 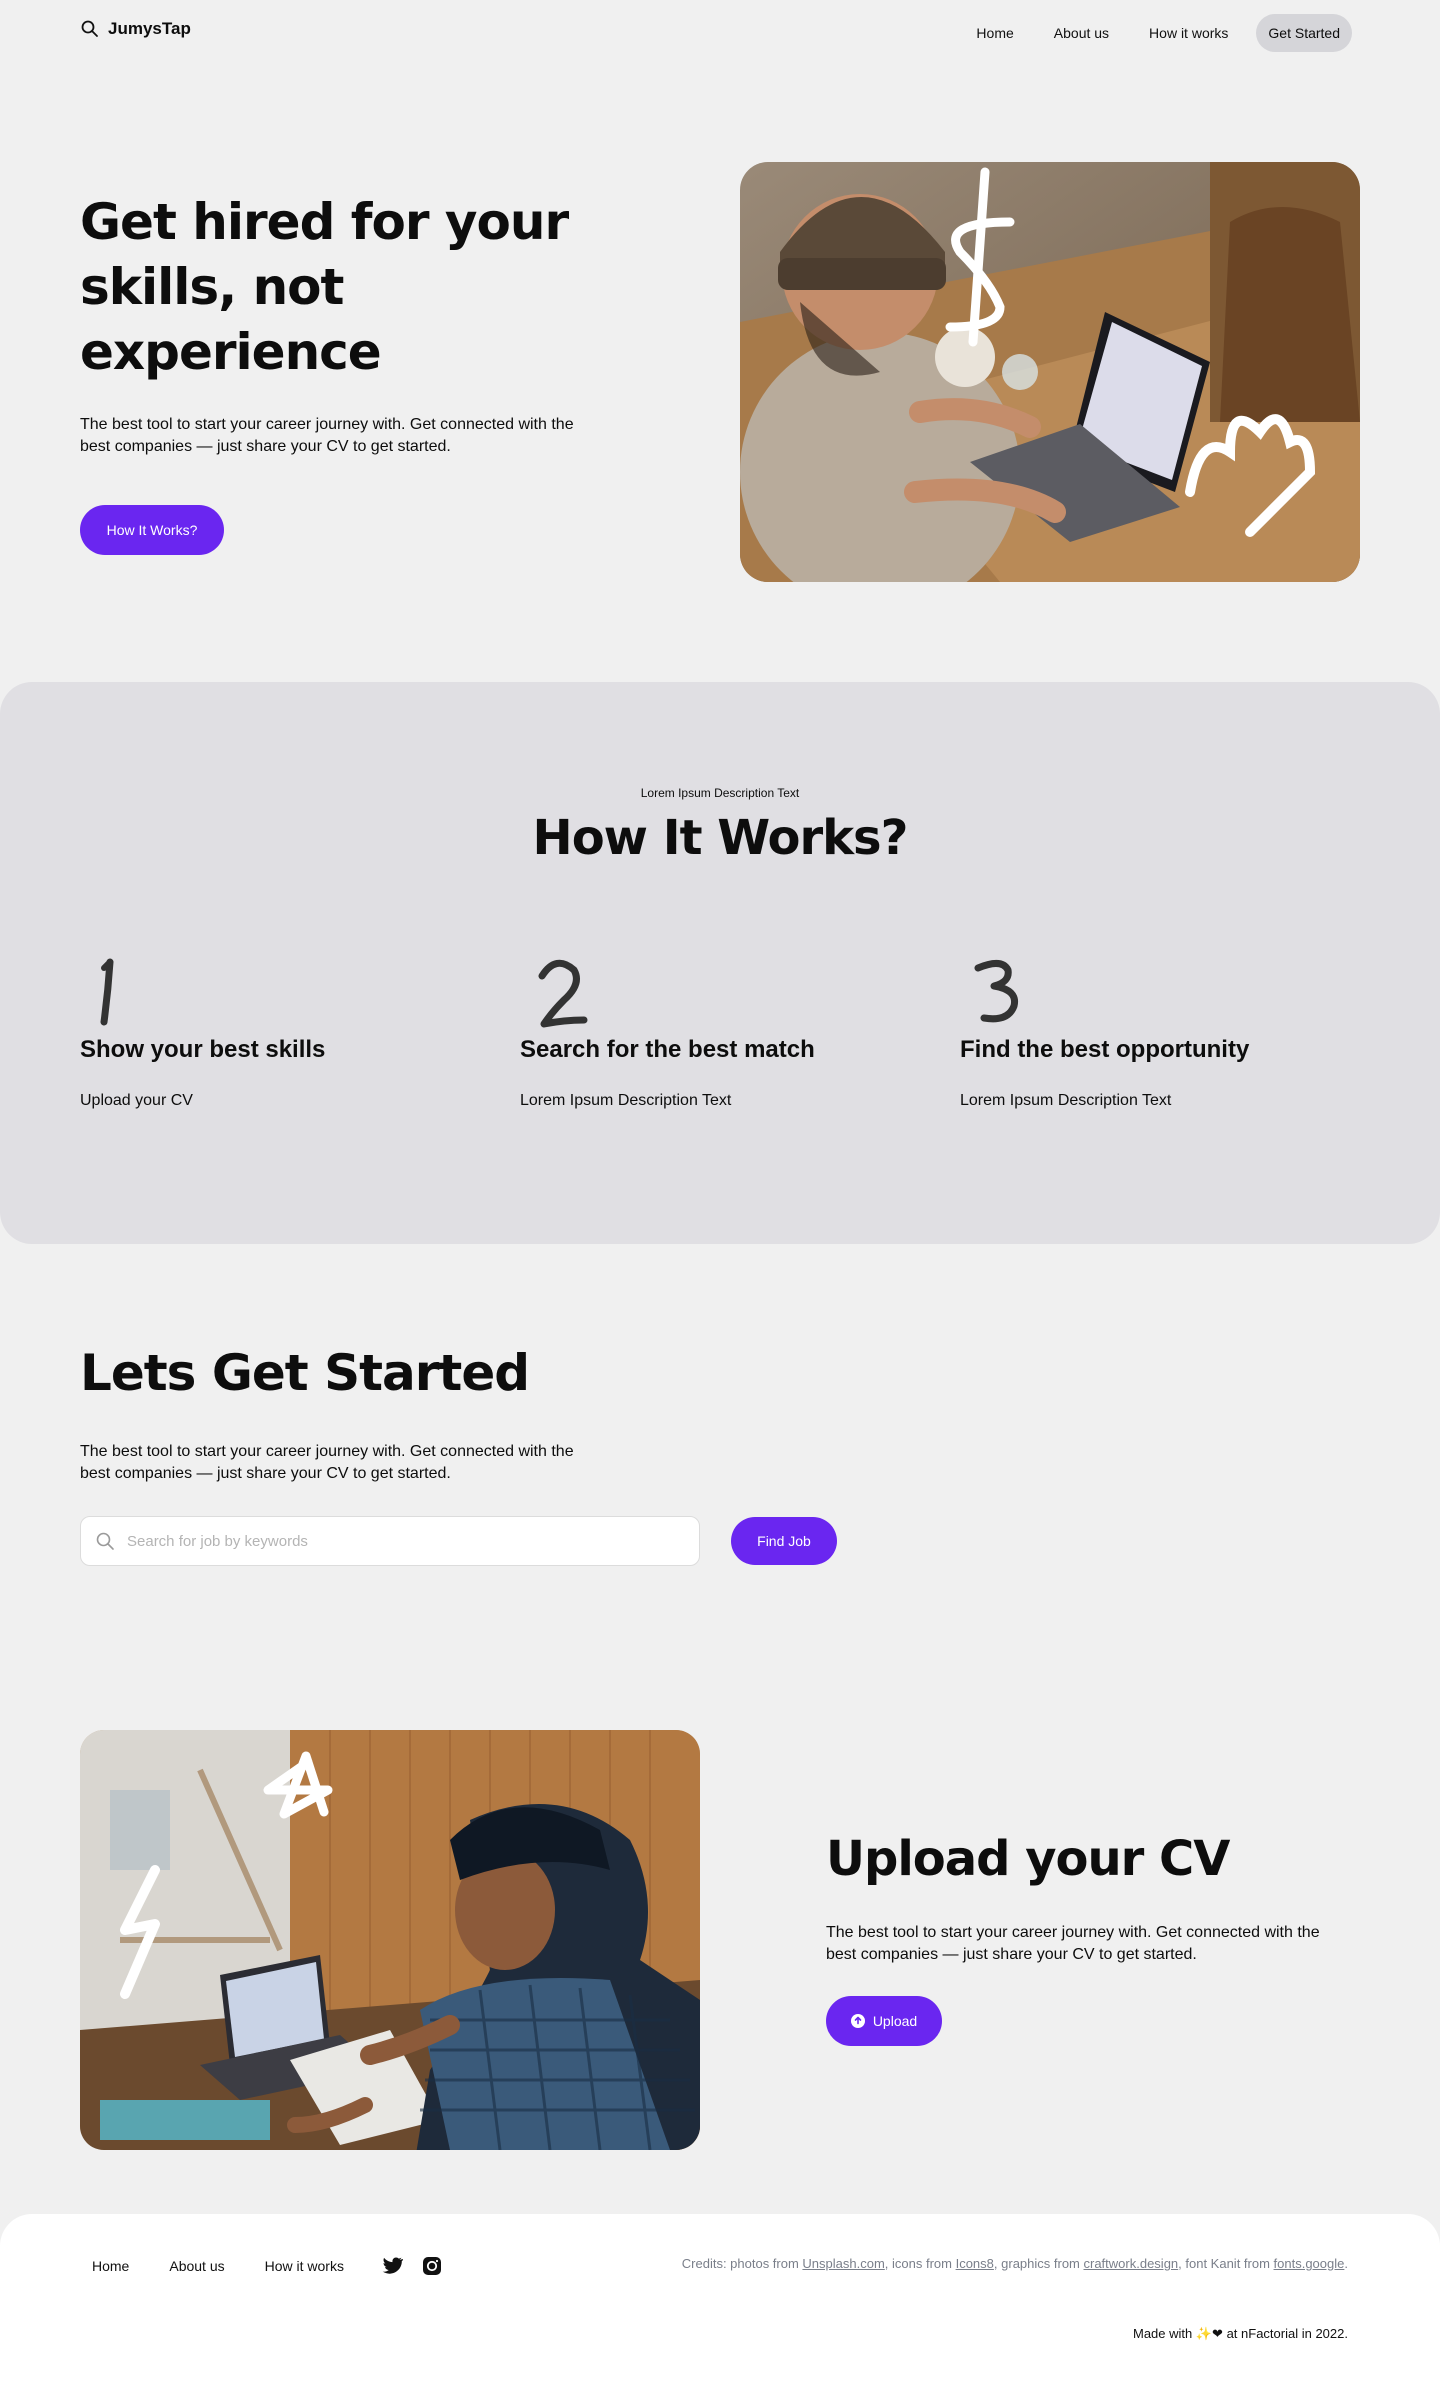 I want to click on nav-links: Home About us How it works Get Started, so click(x=1154, y=33).